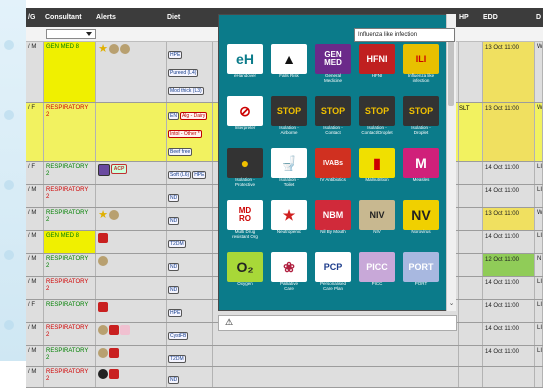 This screenshot has width=543, height=388. Describe the element at coordinates (289, 15) in the screenshot. I see `tile-label: Current Smoker` at that location.